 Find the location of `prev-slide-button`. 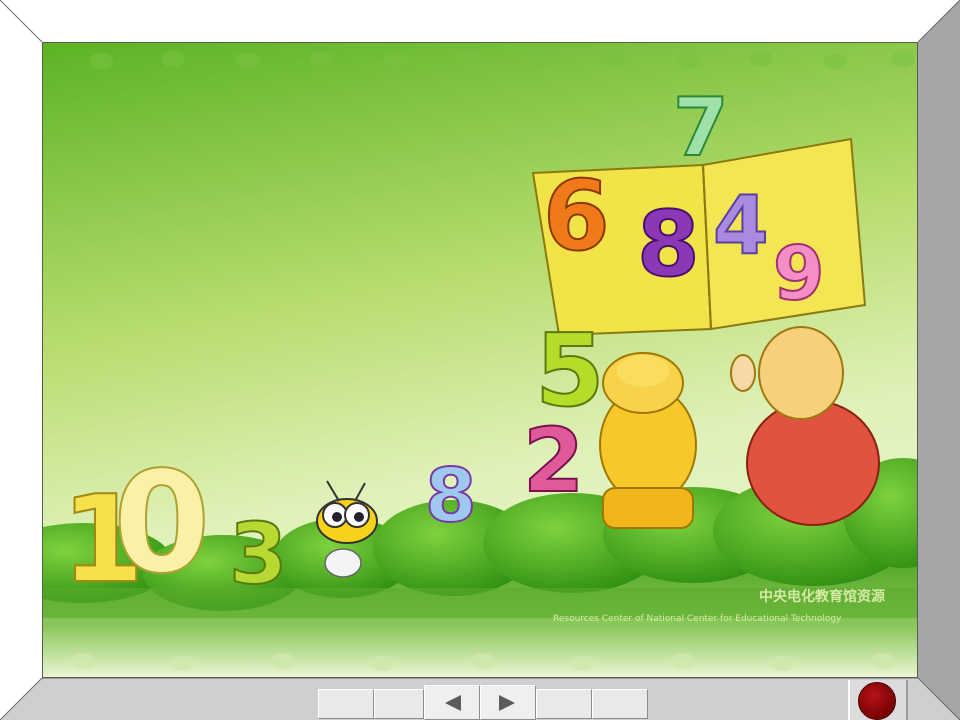

prev-slide-button is located at coordinates (452, 702).